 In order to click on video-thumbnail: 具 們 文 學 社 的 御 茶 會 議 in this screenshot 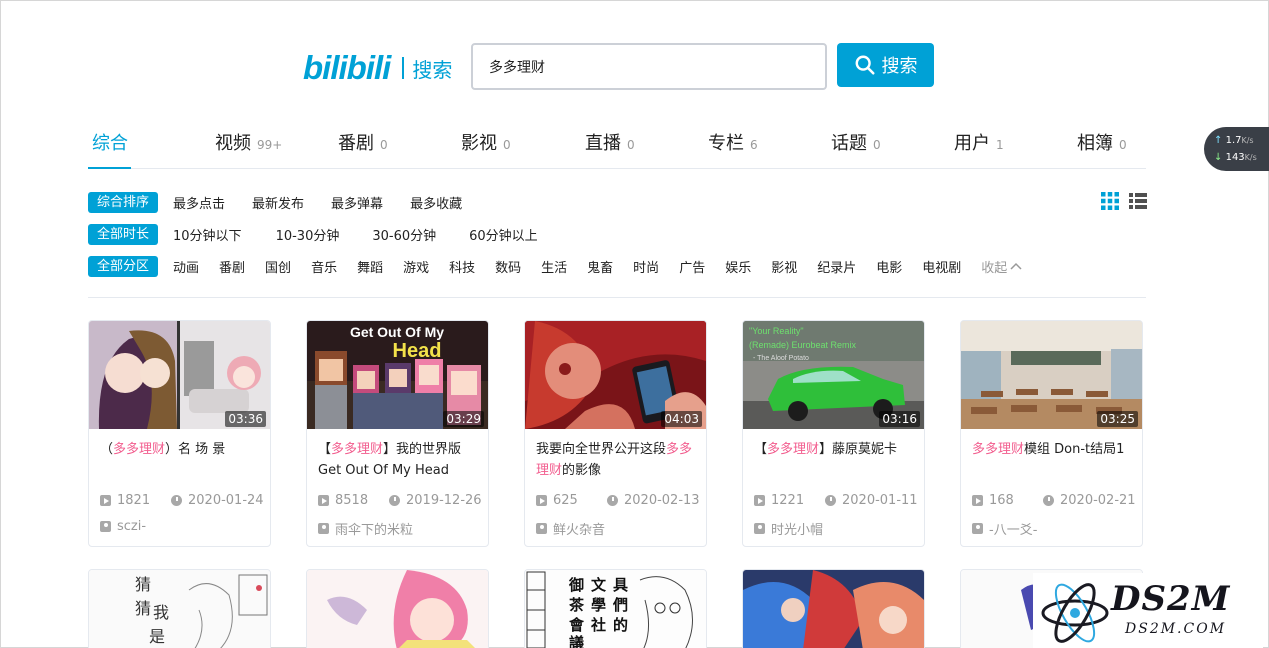, I will do `click(615, 609)`.